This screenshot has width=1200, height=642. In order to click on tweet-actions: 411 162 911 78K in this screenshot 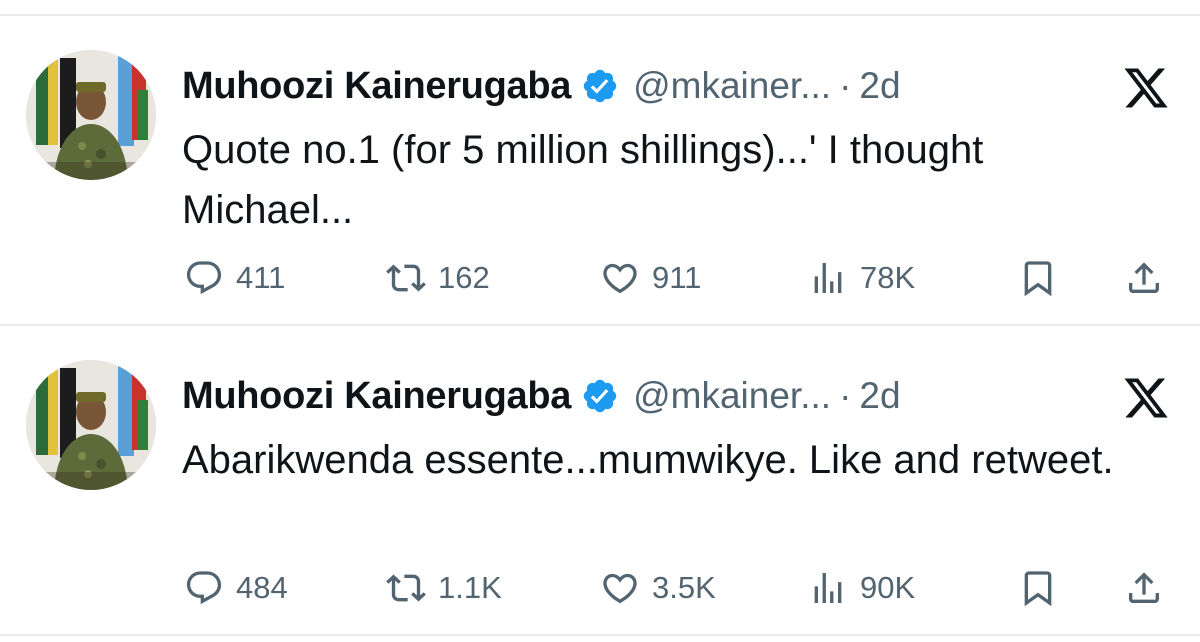, I will do `click(600, 278)`.